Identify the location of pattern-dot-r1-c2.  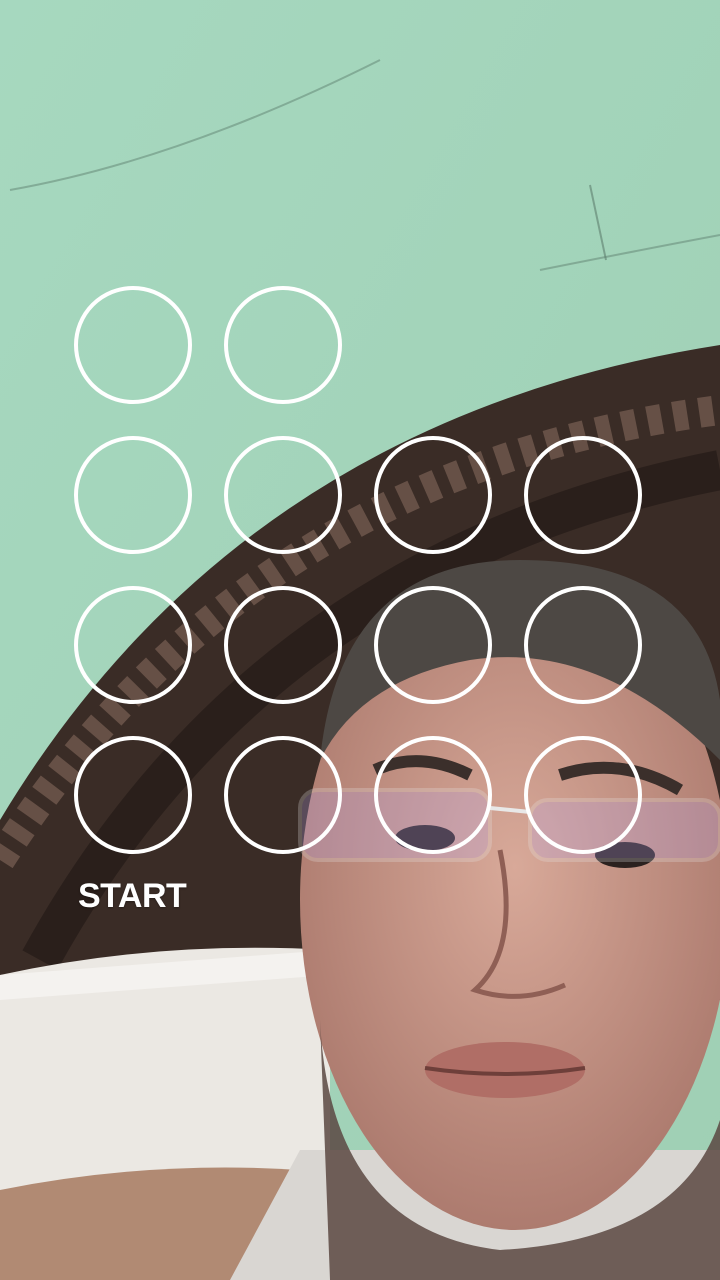
(283, 345).